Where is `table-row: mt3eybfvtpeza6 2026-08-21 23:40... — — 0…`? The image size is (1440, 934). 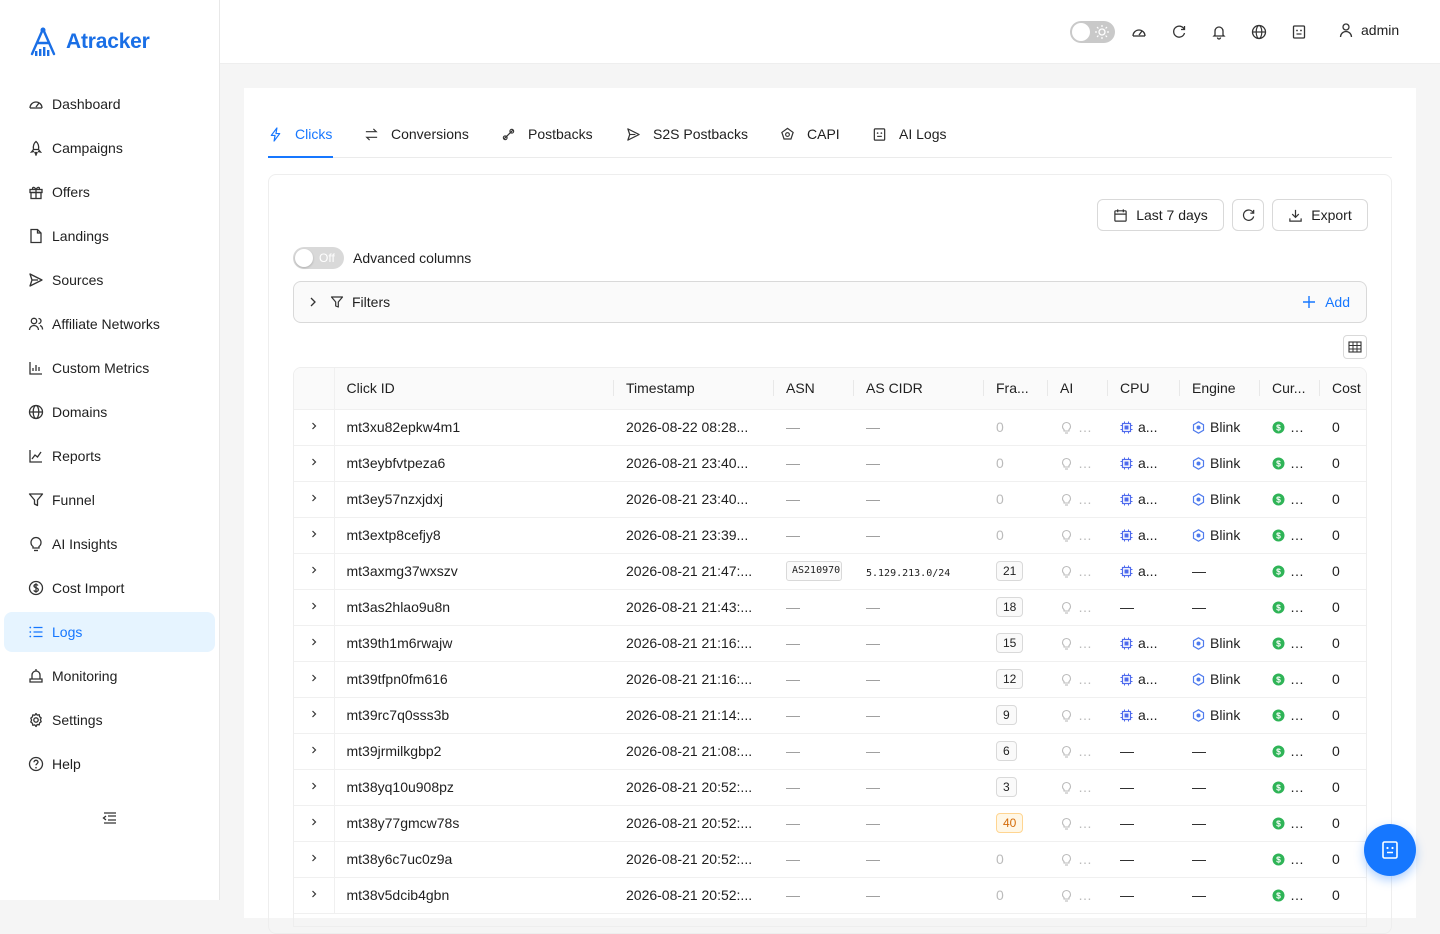
table-row: mt3eybfvtpeza6 2026-08-21 23:40... — — 0… is located at coordinates (830, 463).